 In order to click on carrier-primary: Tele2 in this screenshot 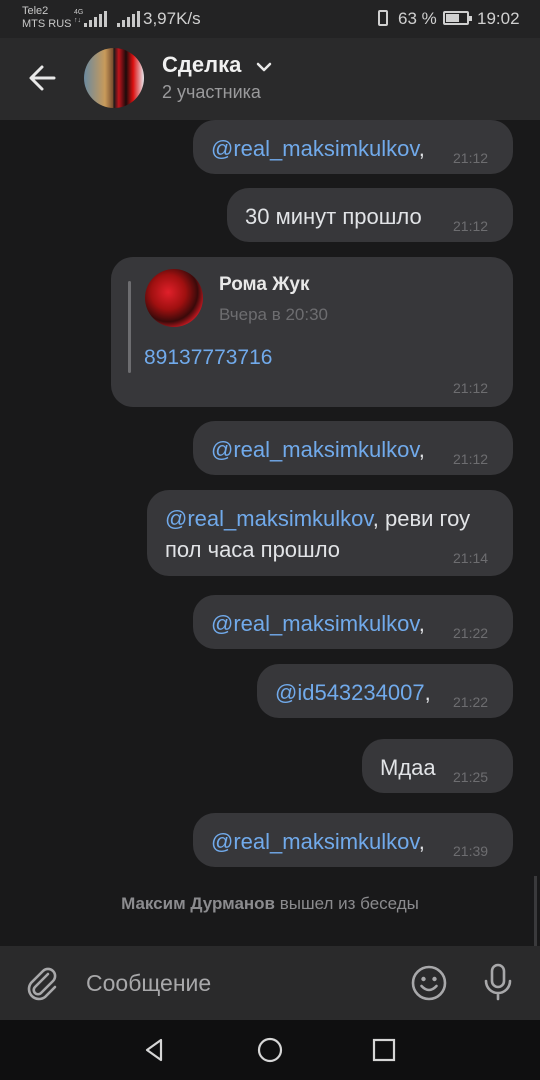, I will do `click(35, 11)`.